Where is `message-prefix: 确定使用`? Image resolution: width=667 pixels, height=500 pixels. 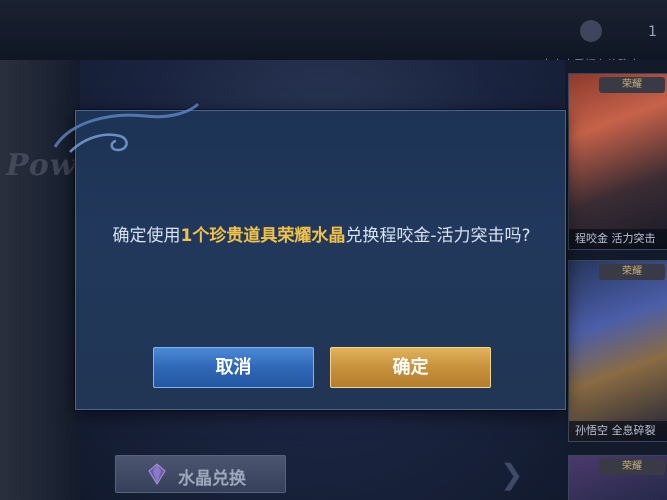 message-prefix: 确定使用 is located at coordinates (146, 236).